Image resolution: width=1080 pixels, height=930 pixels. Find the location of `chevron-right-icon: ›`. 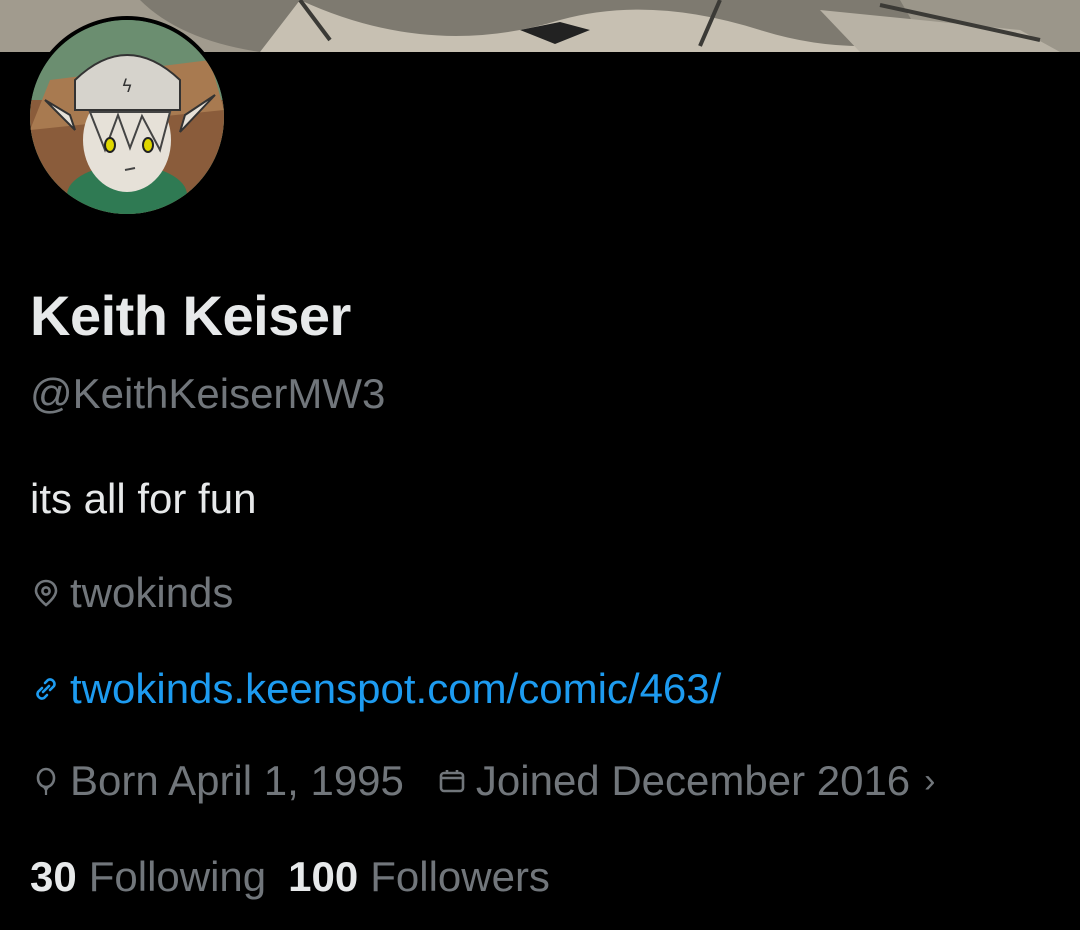

chevron-right-icon: › is located at coordinates (929, 781).